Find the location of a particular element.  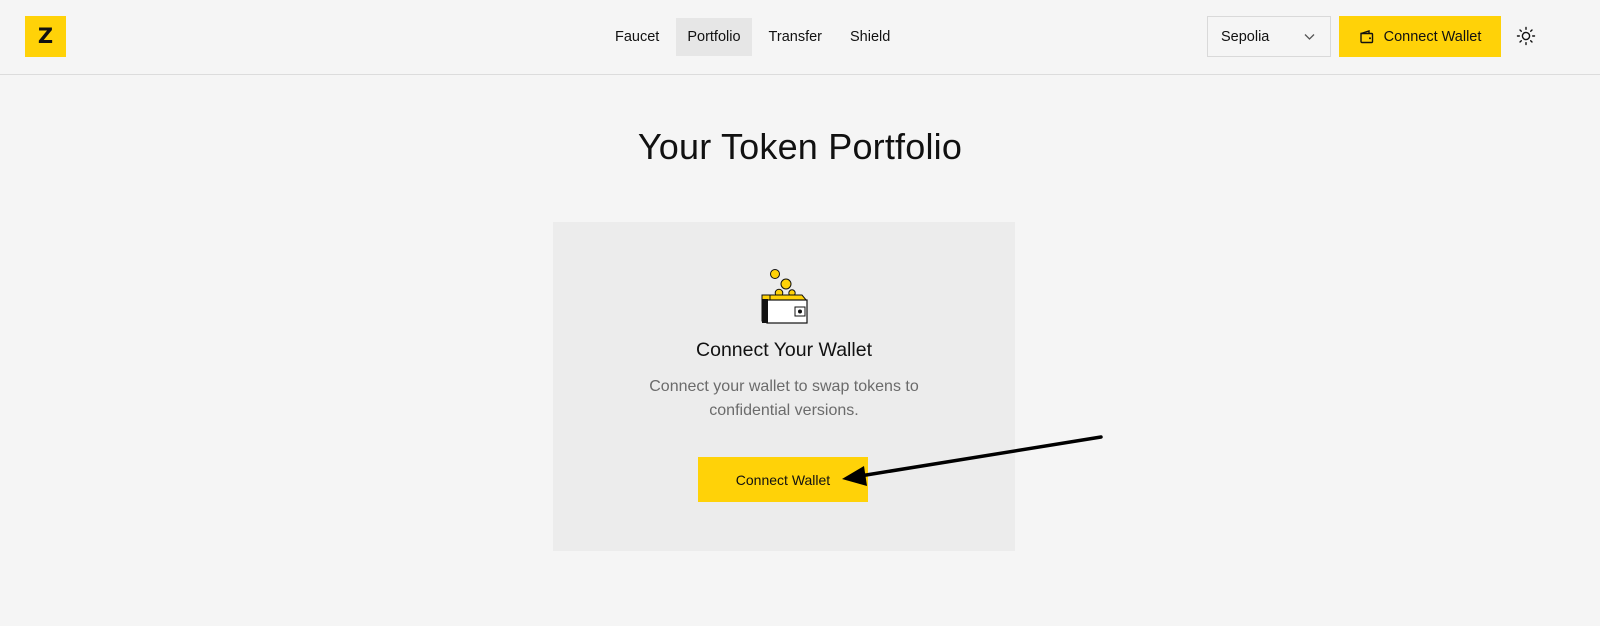

connect-wallet-button: Connect Wallet is located at coordinates (783, 479).